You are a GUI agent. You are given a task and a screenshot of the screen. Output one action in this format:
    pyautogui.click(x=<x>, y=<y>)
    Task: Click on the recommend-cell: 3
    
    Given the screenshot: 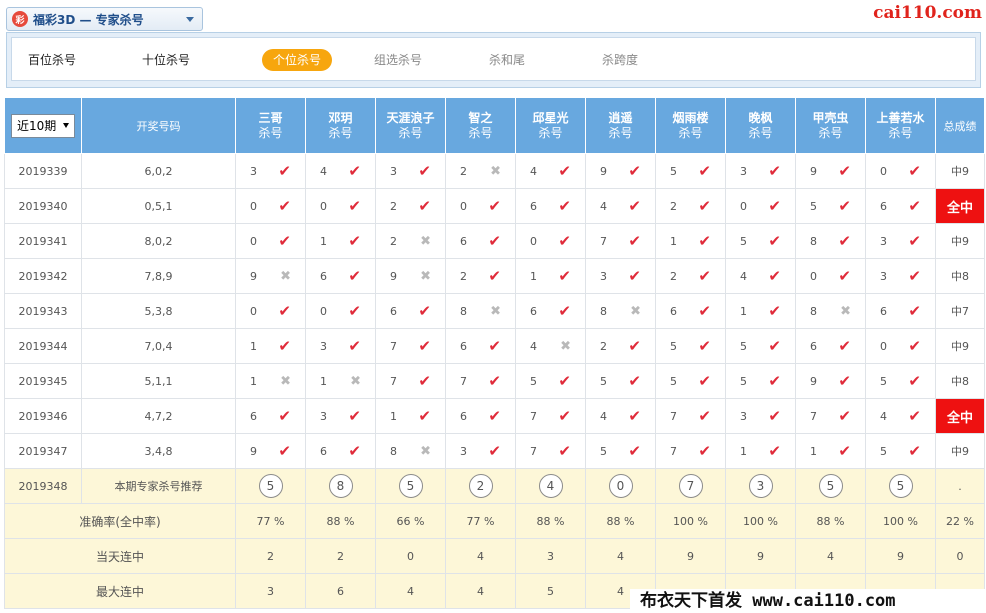 What is the action you would take?
    pyautogui.click(x=760, y=486)
    